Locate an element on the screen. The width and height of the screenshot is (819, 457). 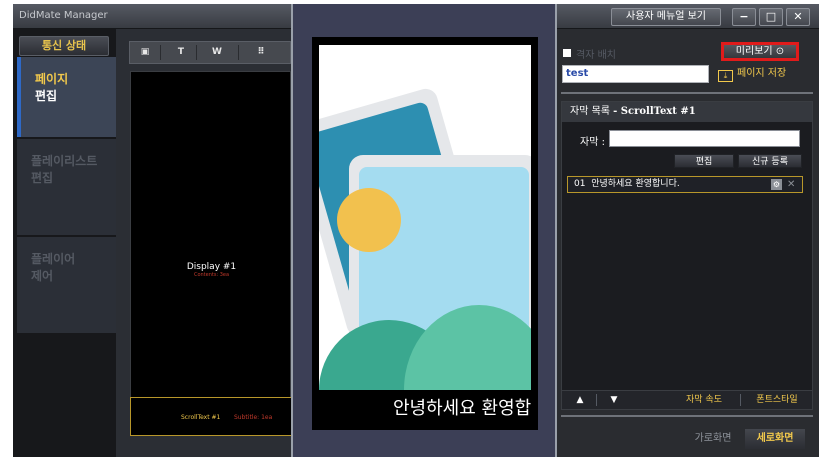
caption-label: 자막 : is located at coordinates (592, 142).